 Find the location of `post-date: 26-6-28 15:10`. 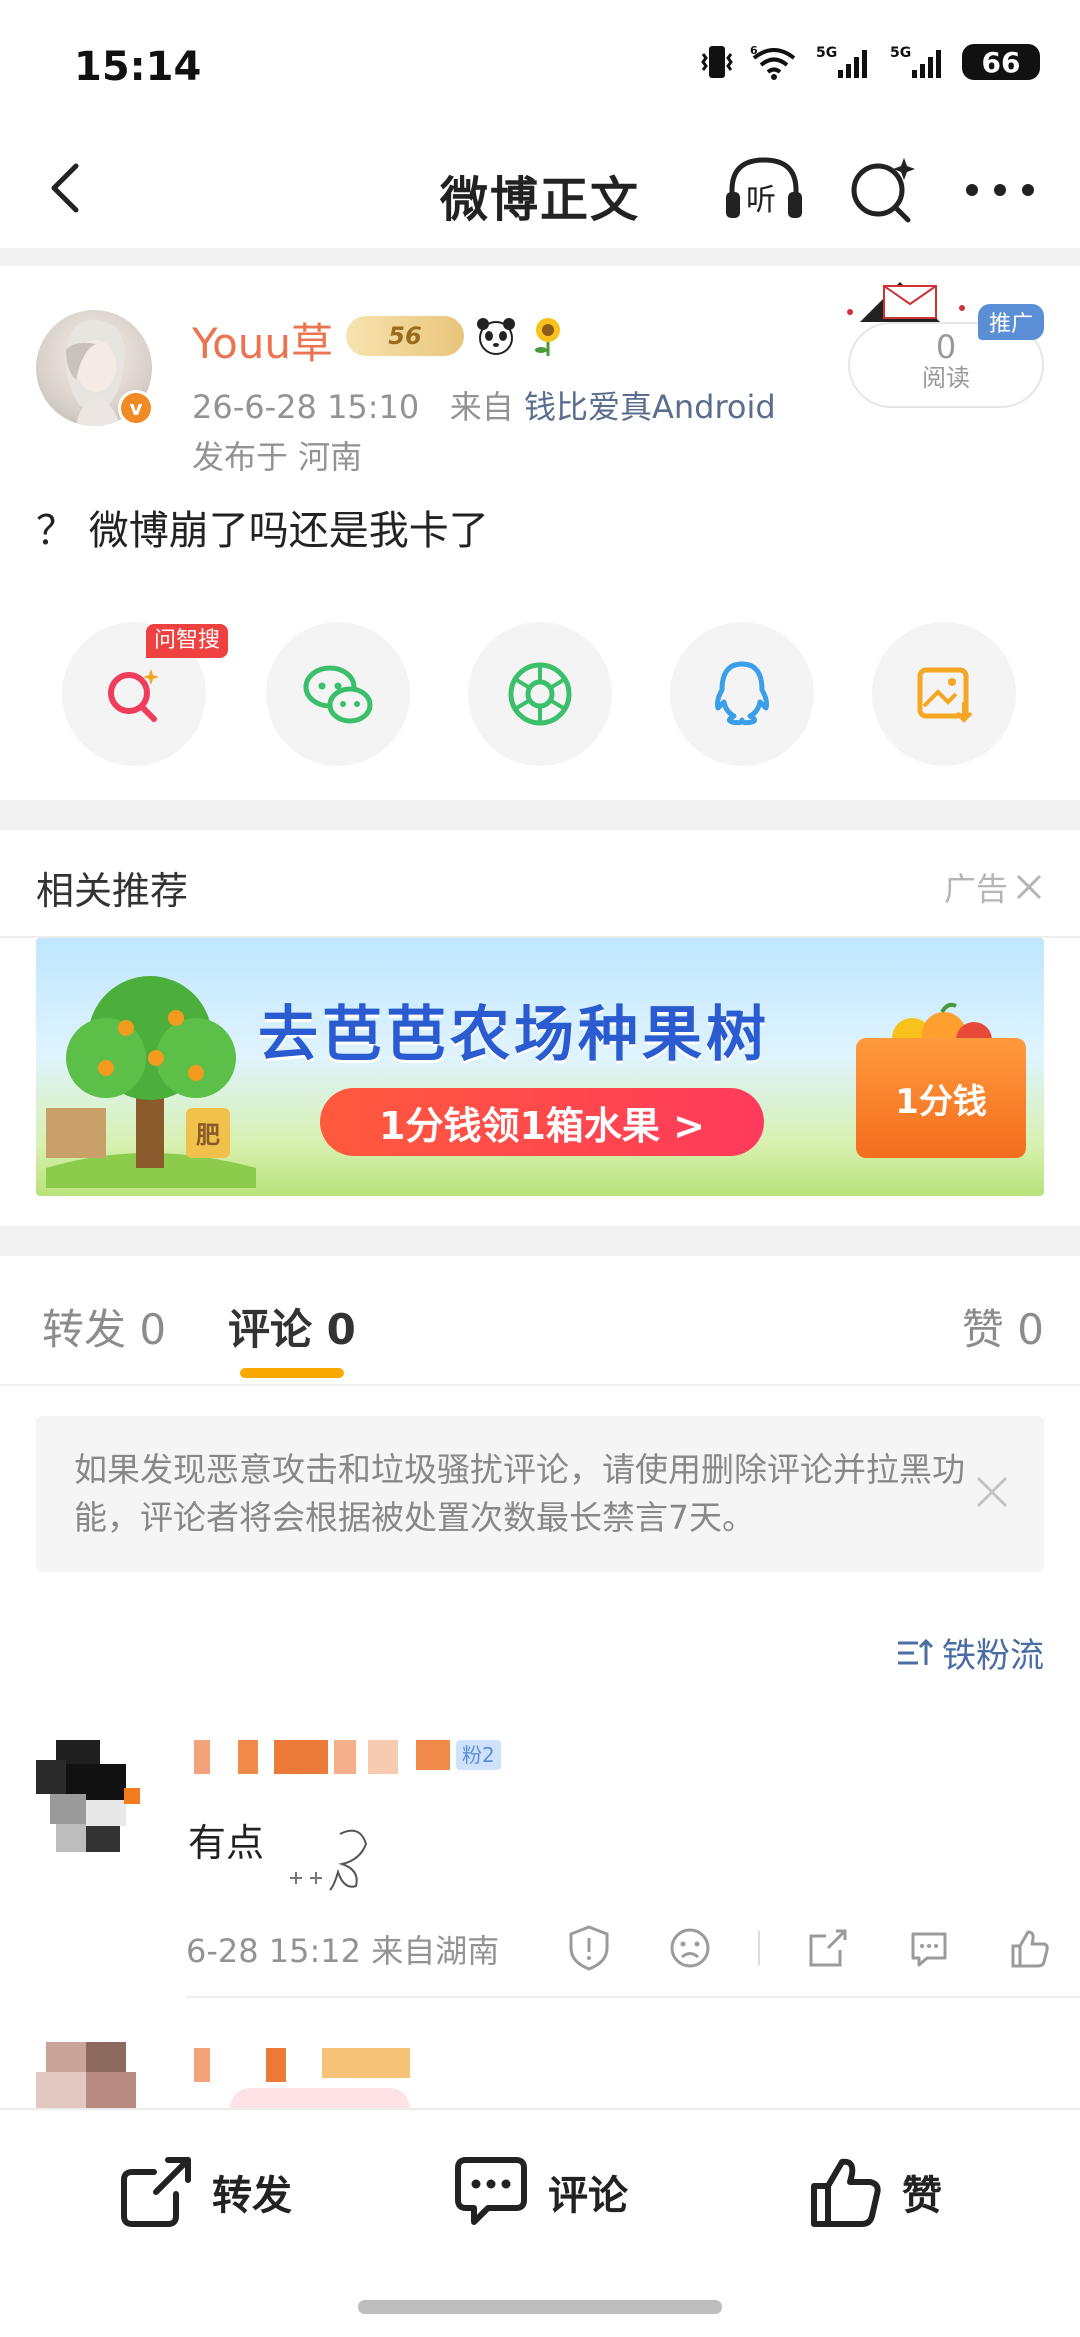

post-date: 26-6-28 15:10 is located at coordinates (306, 407).